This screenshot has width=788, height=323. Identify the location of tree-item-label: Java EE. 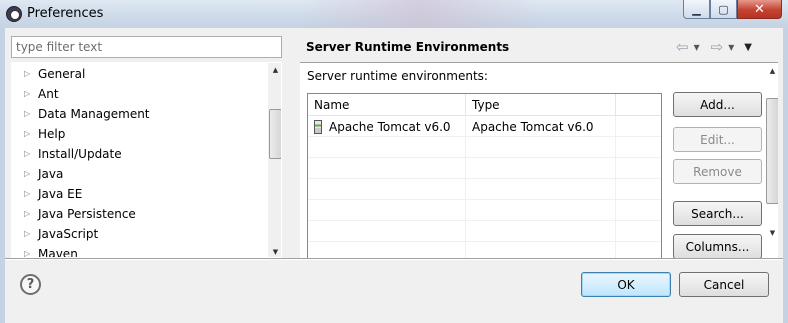
(60, 194).